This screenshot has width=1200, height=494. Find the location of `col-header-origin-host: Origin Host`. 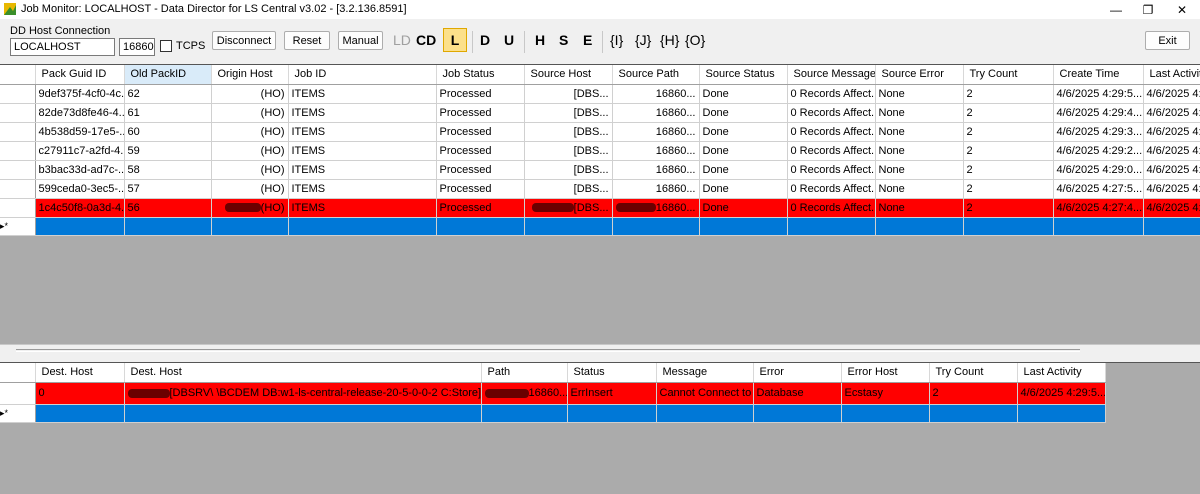

col-header-origin-host: Origin Host is located at coordinates (250, 75).